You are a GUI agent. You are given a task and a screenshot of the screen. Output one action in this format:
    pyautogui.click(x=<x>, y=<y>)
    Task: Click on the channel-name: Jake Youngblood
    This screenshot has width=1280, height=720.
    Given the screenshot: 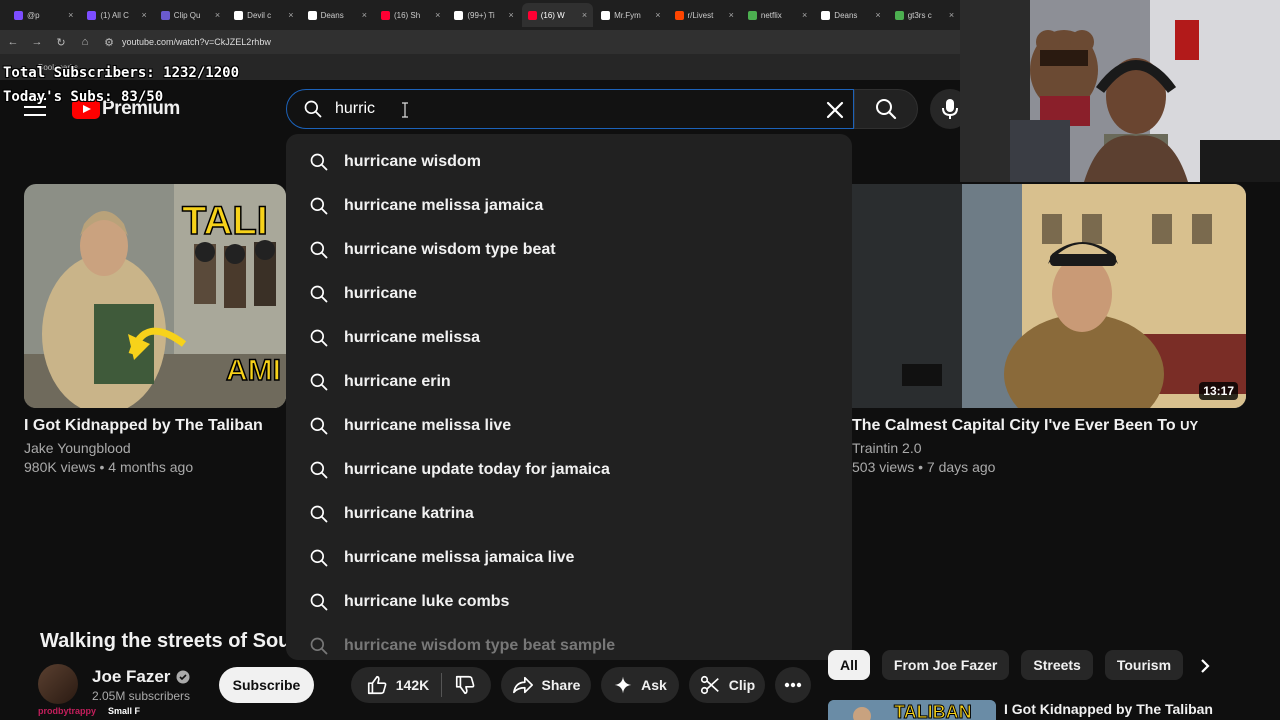 What is the action you would take?
    pyautogui.click(x=77, y=448)
    